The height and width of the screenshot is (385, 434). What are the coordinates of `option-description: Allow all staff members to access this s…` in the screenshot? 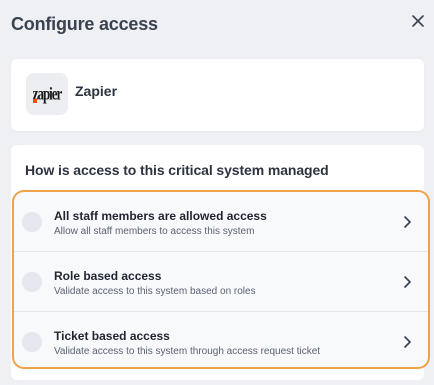 It's located at (154, 231).